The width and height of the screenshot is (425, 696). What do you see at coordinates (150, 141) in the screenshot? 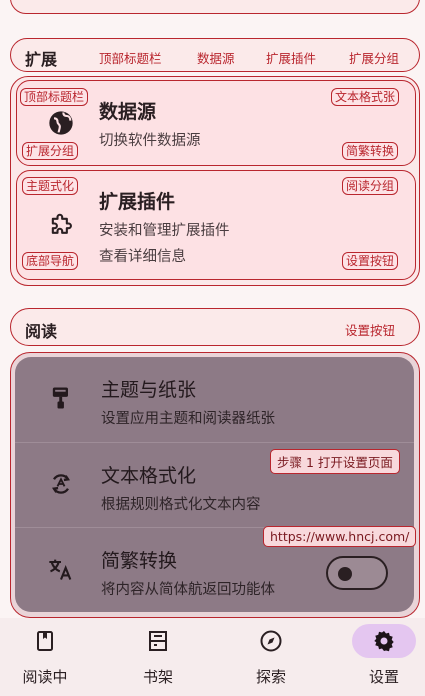
I see `data-source-subtitle: 切换软件数据源` at bounding box center [150, 141].